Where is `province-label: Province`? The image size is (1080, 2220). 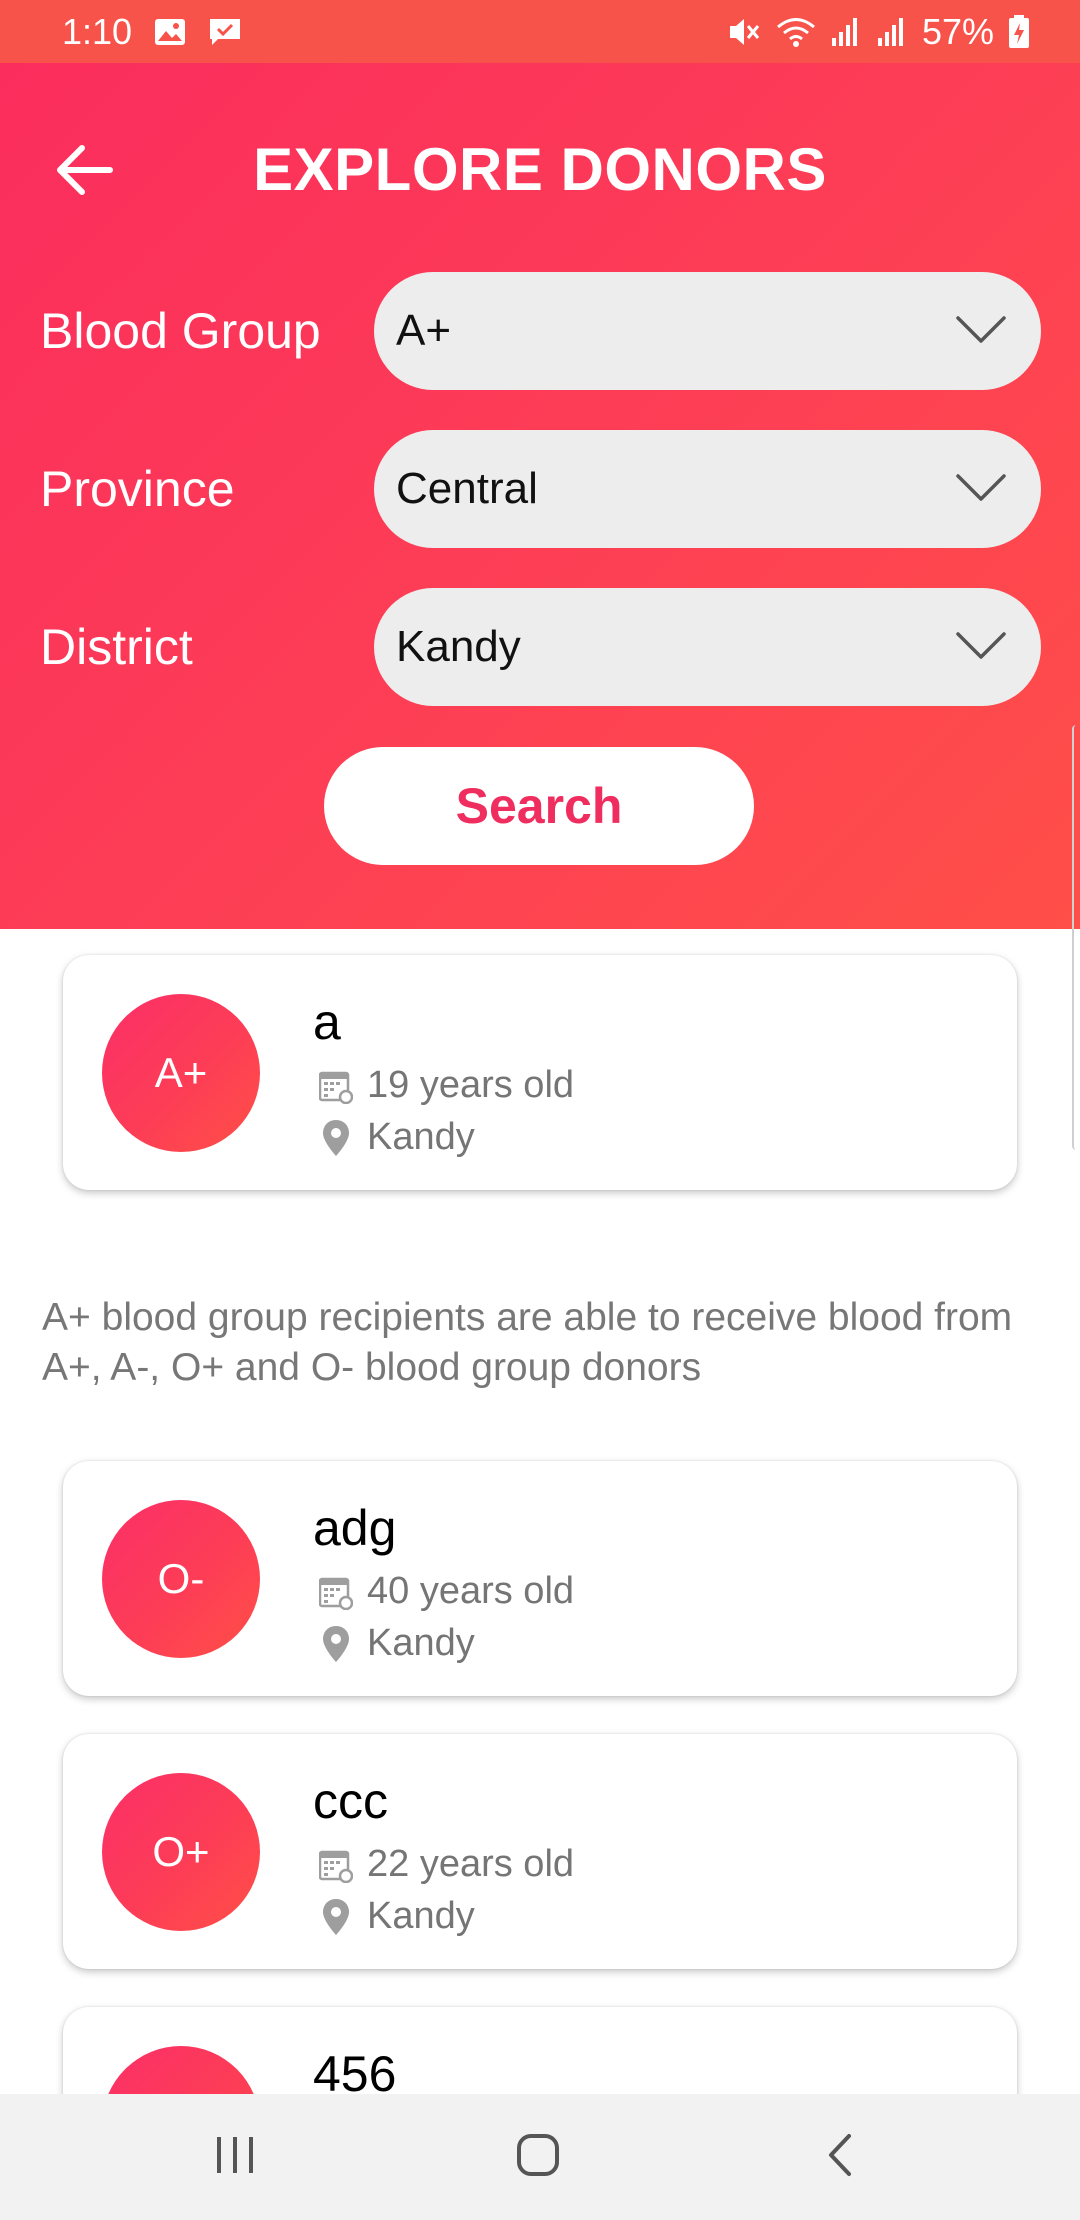
province-label: Province is located at coordinates (137, 489).